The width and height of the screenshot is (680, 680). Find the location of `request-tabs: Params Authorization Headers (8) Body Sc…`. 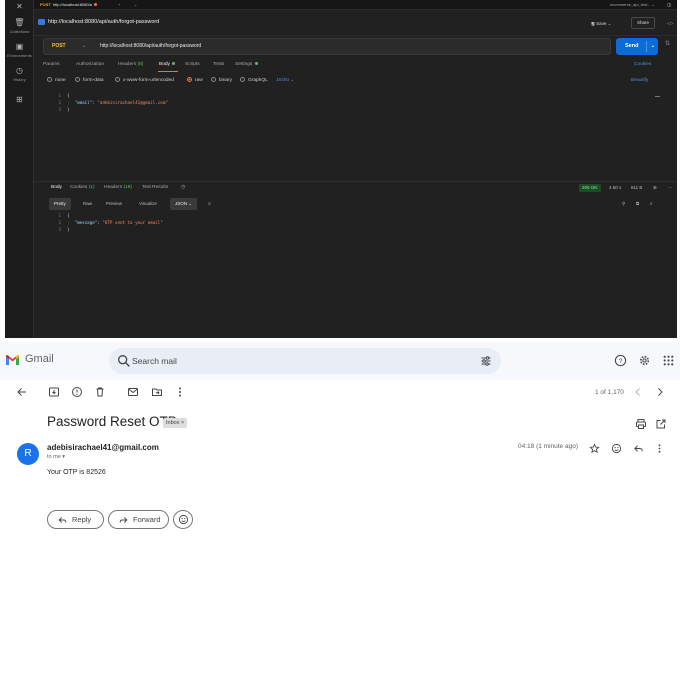

request-tabs: Params Authorization Headers (8) Body Sc… is located at coordinates (353, 65).